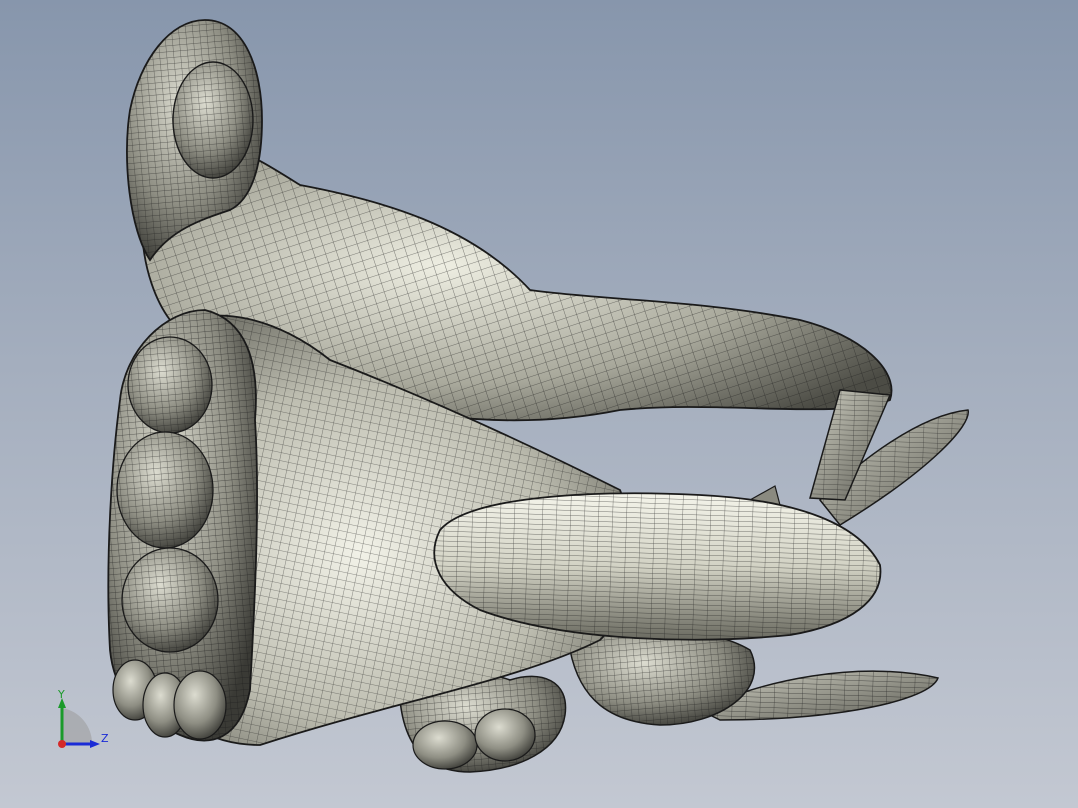  Describe the element at coordinates (105, 738) in the screenshot. I see `z-axis-label: Z` at that location.